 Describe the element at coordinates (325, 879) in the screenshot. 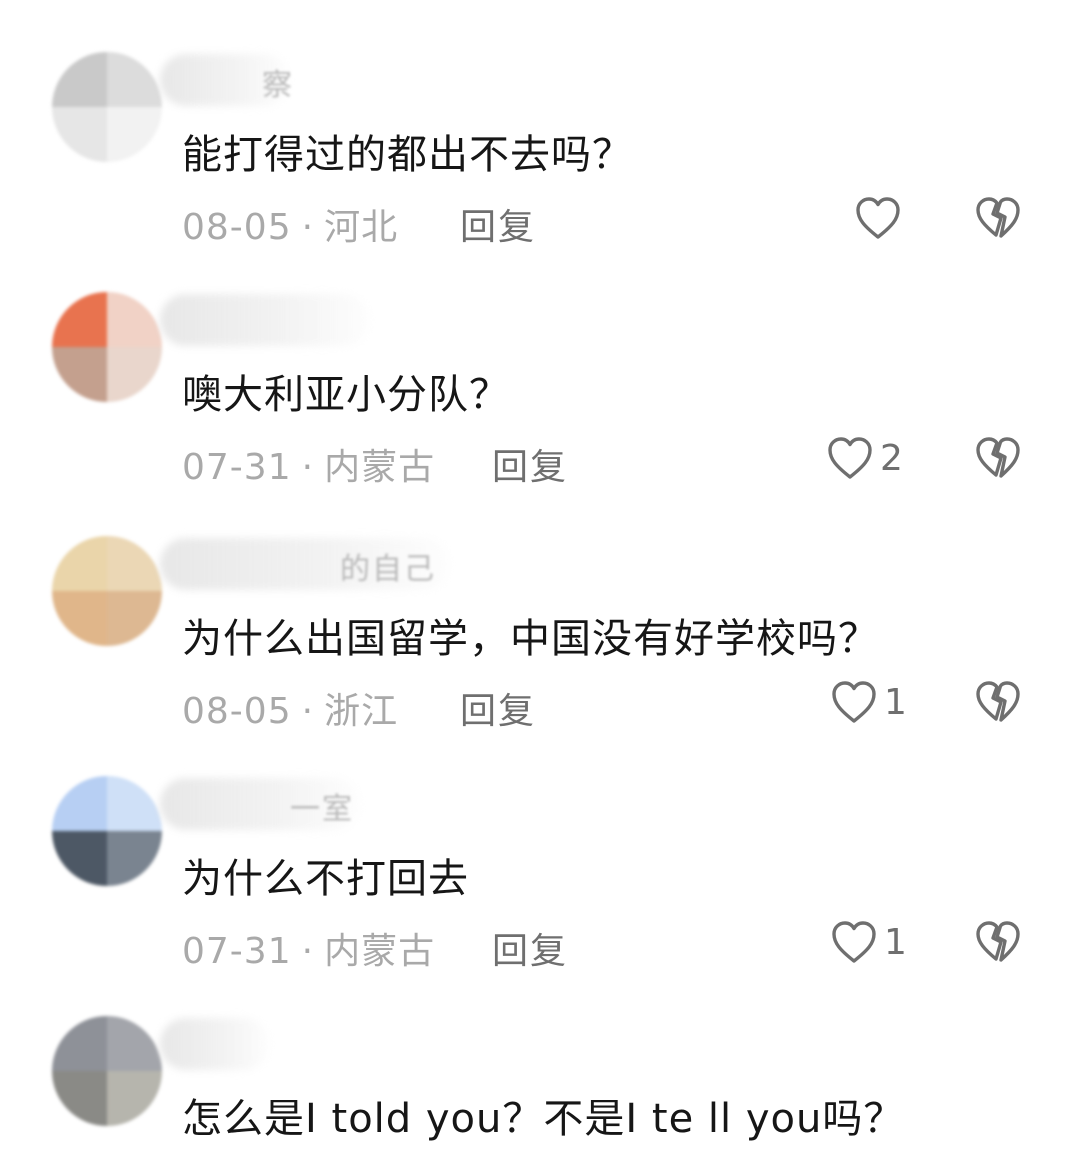

I see `comment-text: 为什么不打回去` at that location.